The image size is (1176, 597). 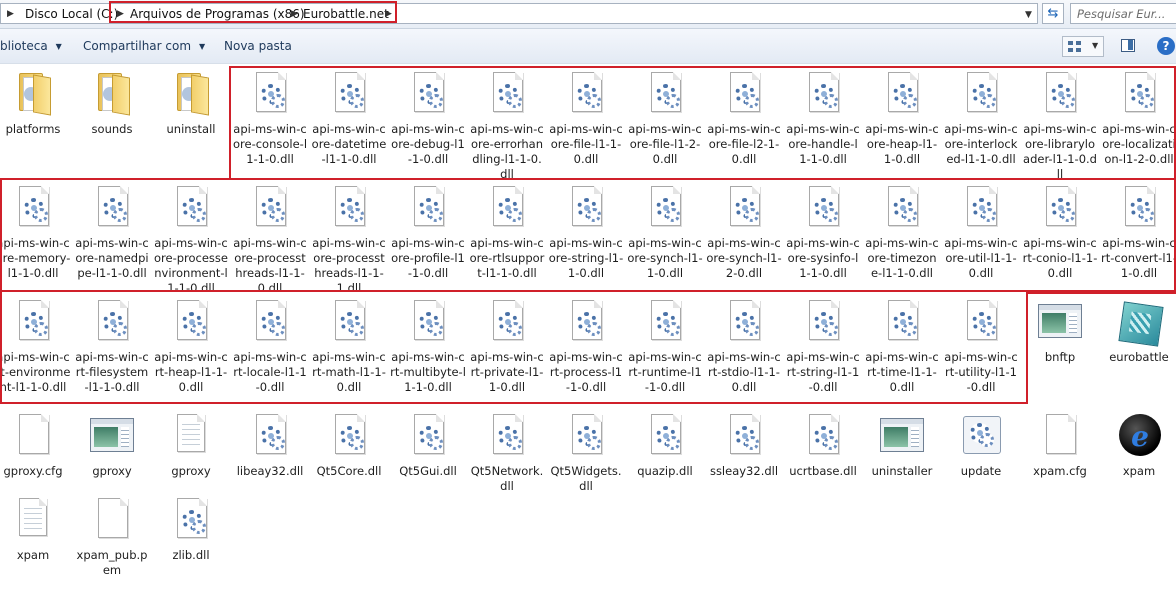 I want to click on file-item: gproxy.cfg, so click(x=35, y=445).